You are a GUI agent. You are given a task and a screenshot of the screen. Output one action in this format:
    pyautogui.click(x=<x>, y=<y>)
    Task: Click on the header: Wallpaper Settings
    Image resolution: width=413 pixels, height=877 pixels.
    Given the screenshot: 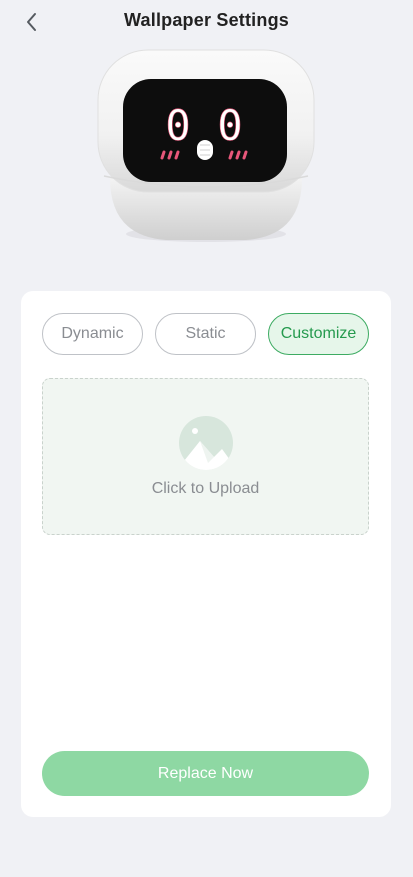 What is the action you would take?
    pyautogui.click(x=206, y=22)
    